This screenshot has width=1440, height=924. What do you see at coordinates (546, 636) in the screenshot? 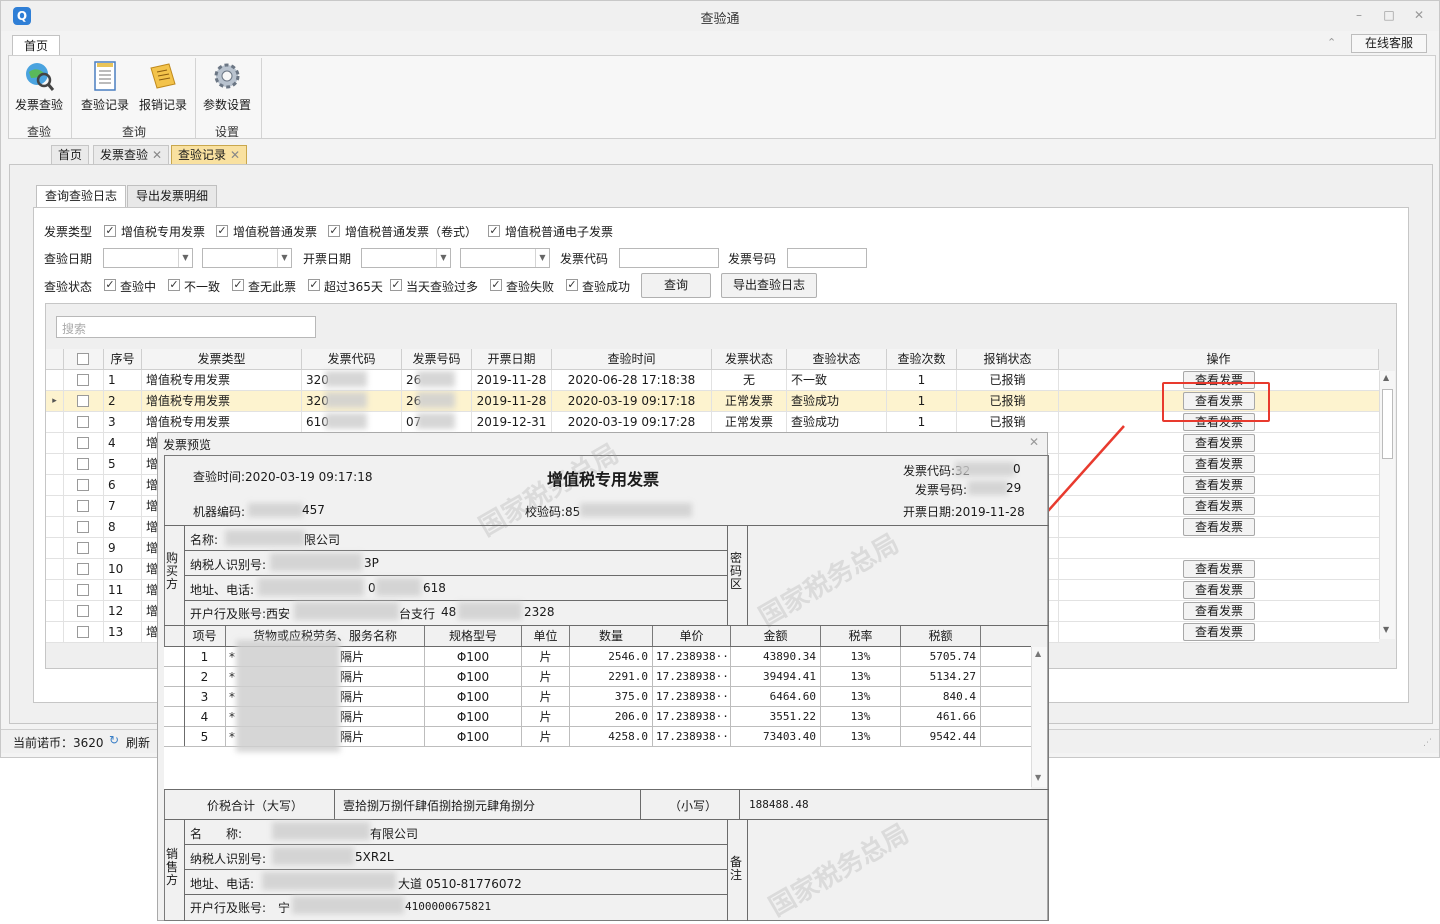
I see `item-col-header: 单位` at bounding box center [546, 636].